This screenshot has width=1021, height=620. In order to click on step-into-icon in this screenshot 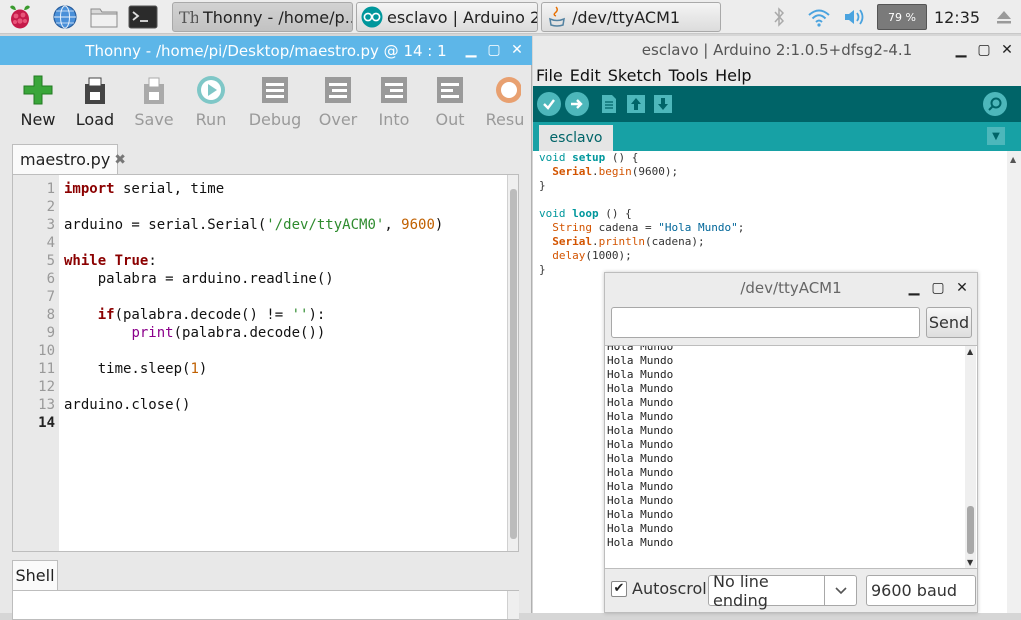, I will do `click(394, 90)`.